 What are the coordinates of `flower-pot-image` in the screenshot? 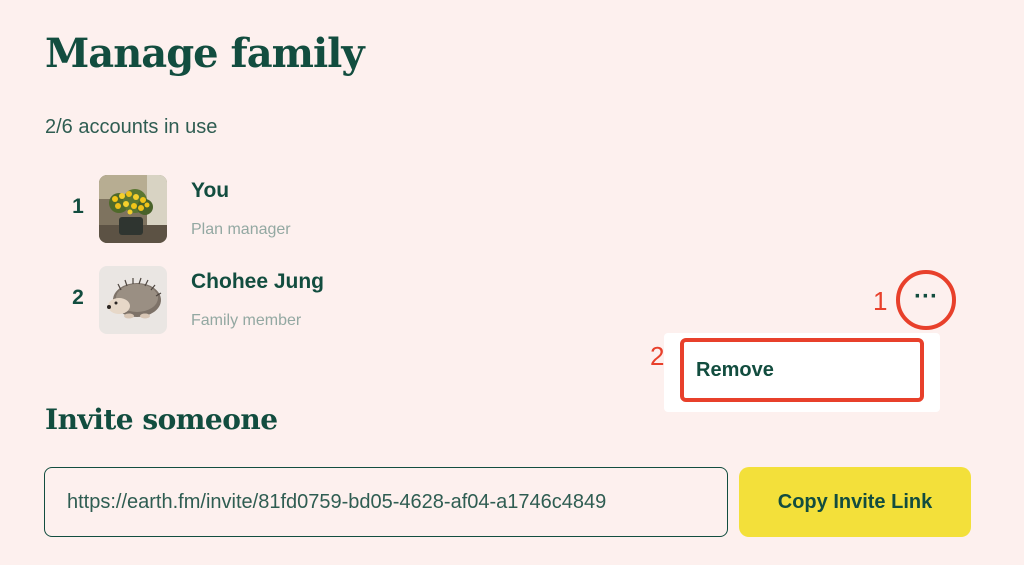 It's located at (133, 209).